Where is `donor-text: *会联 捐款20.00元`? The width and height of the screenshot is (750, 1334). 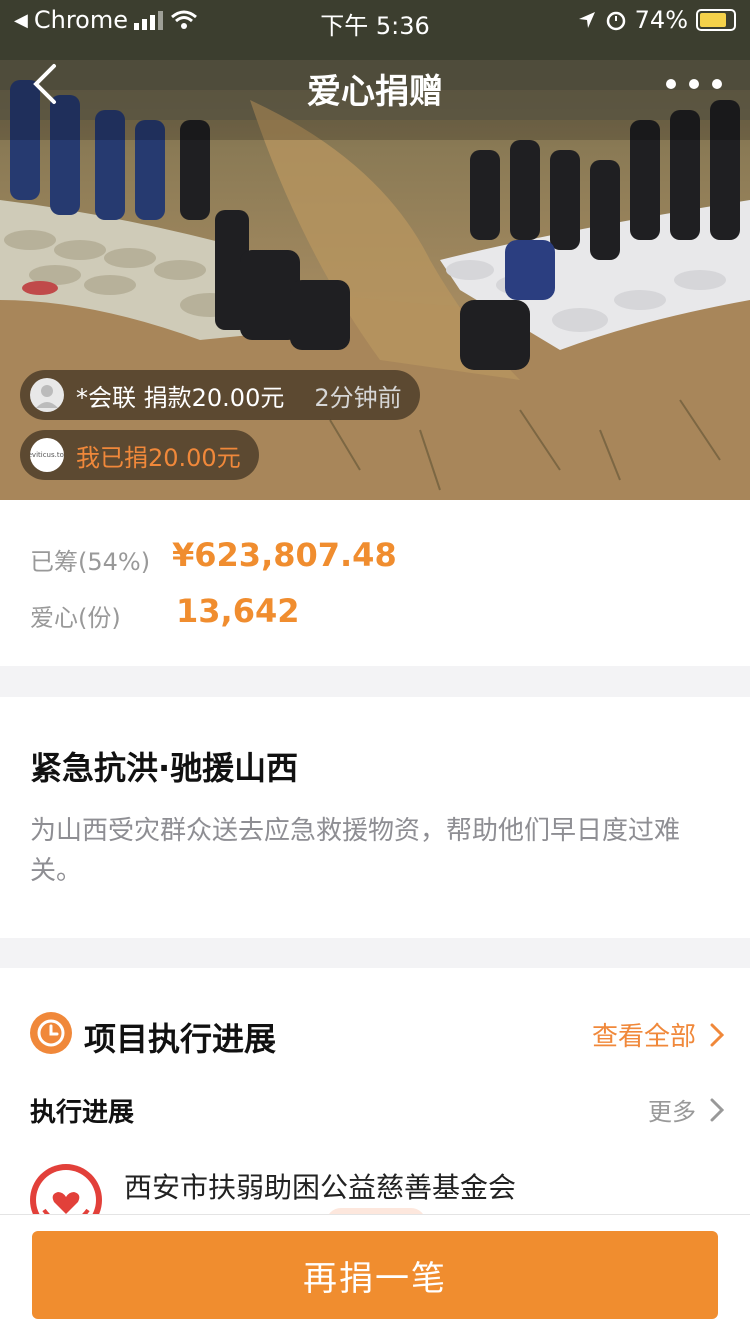
donor-text: *会联 捐款20.00元 is located at coordinates (180, 397).